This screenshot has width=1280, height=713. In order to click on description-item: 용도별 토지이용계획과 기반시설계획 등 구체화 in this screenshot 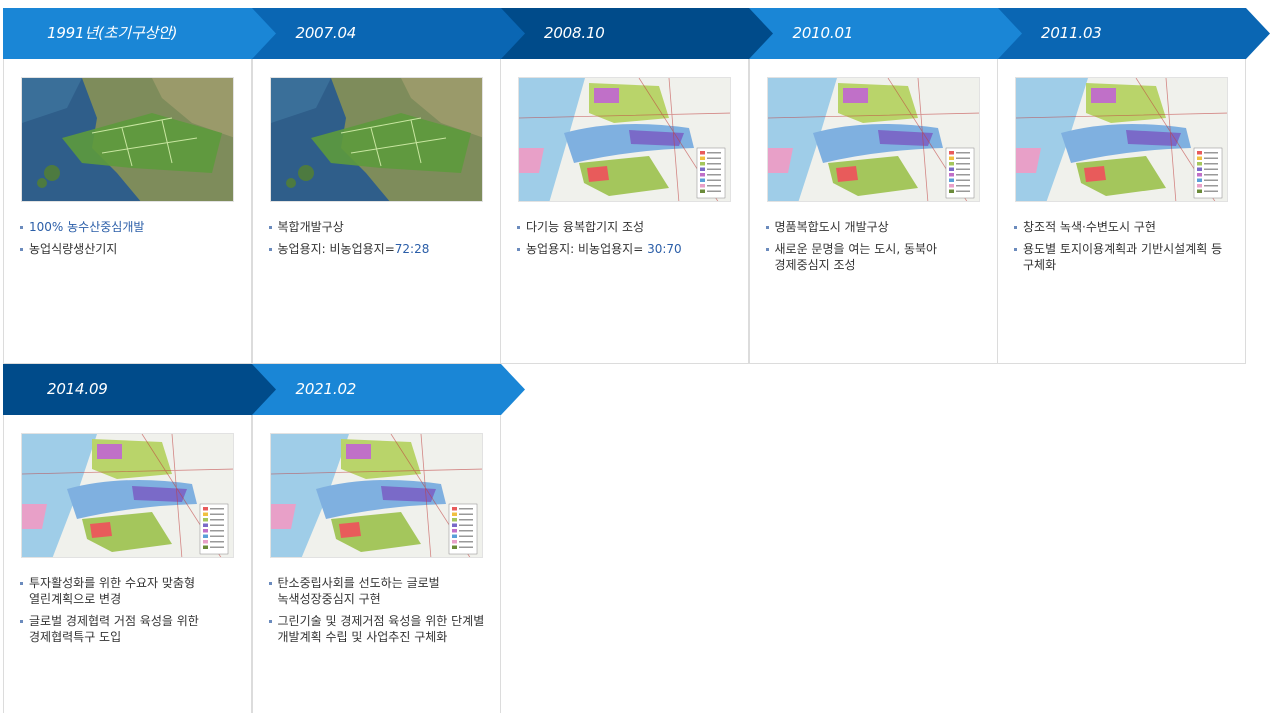, I will do `click(1124, 257)`.